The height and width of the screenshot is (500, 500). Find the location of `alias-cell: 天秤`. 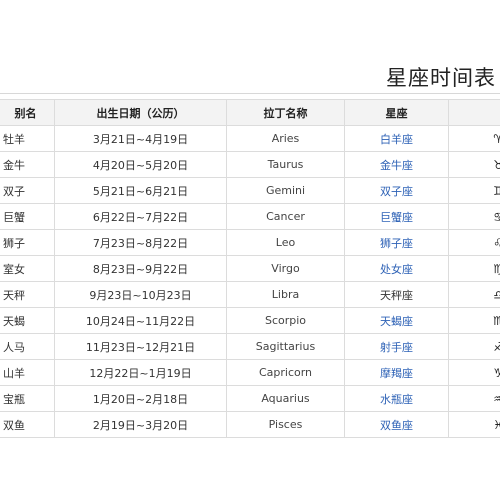

alias-cell: 天秤 is located at coordinates (27, 294).